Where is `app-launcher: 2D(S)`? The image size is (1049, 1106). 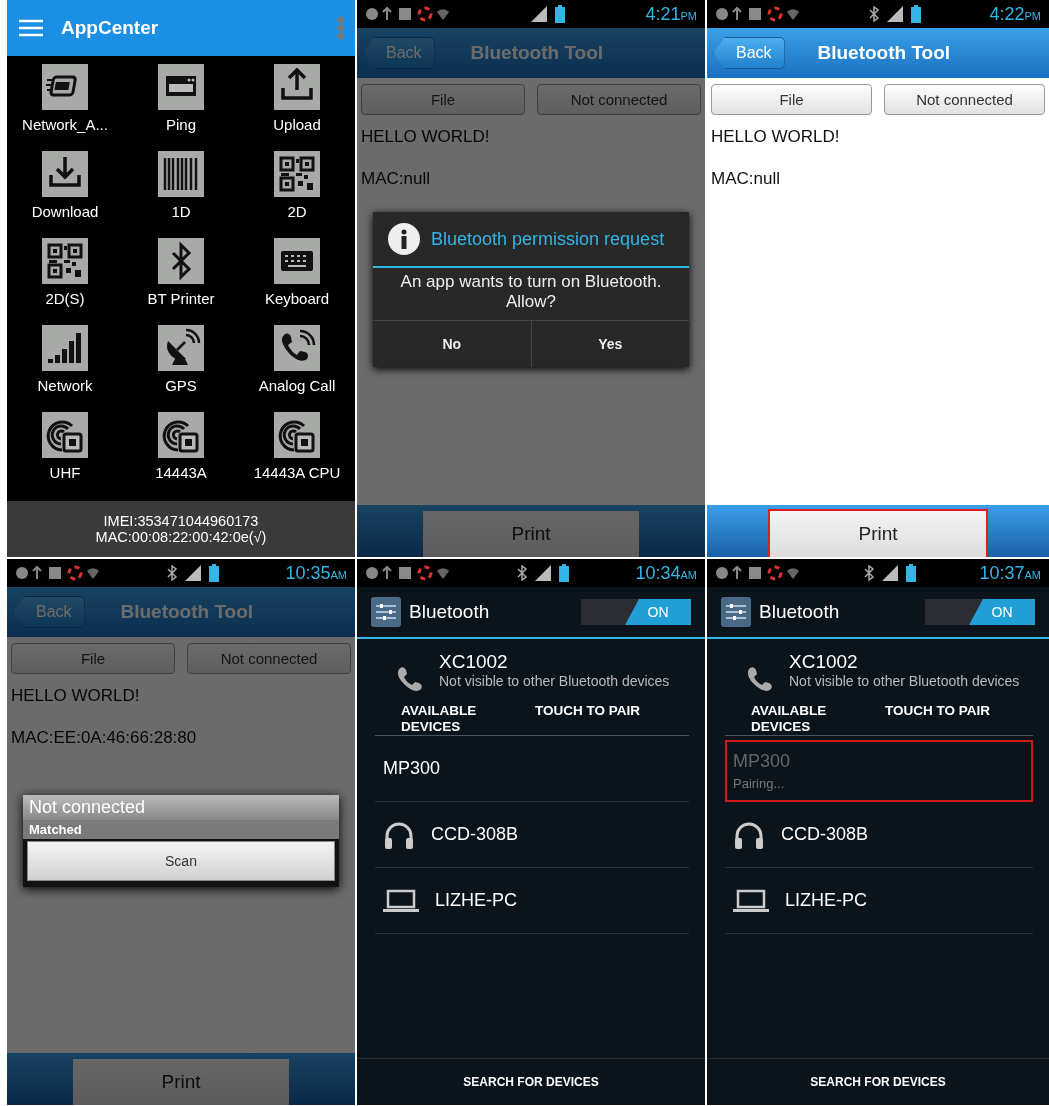 app-launcher: 2D(S) is located at coordinates (65, 281).